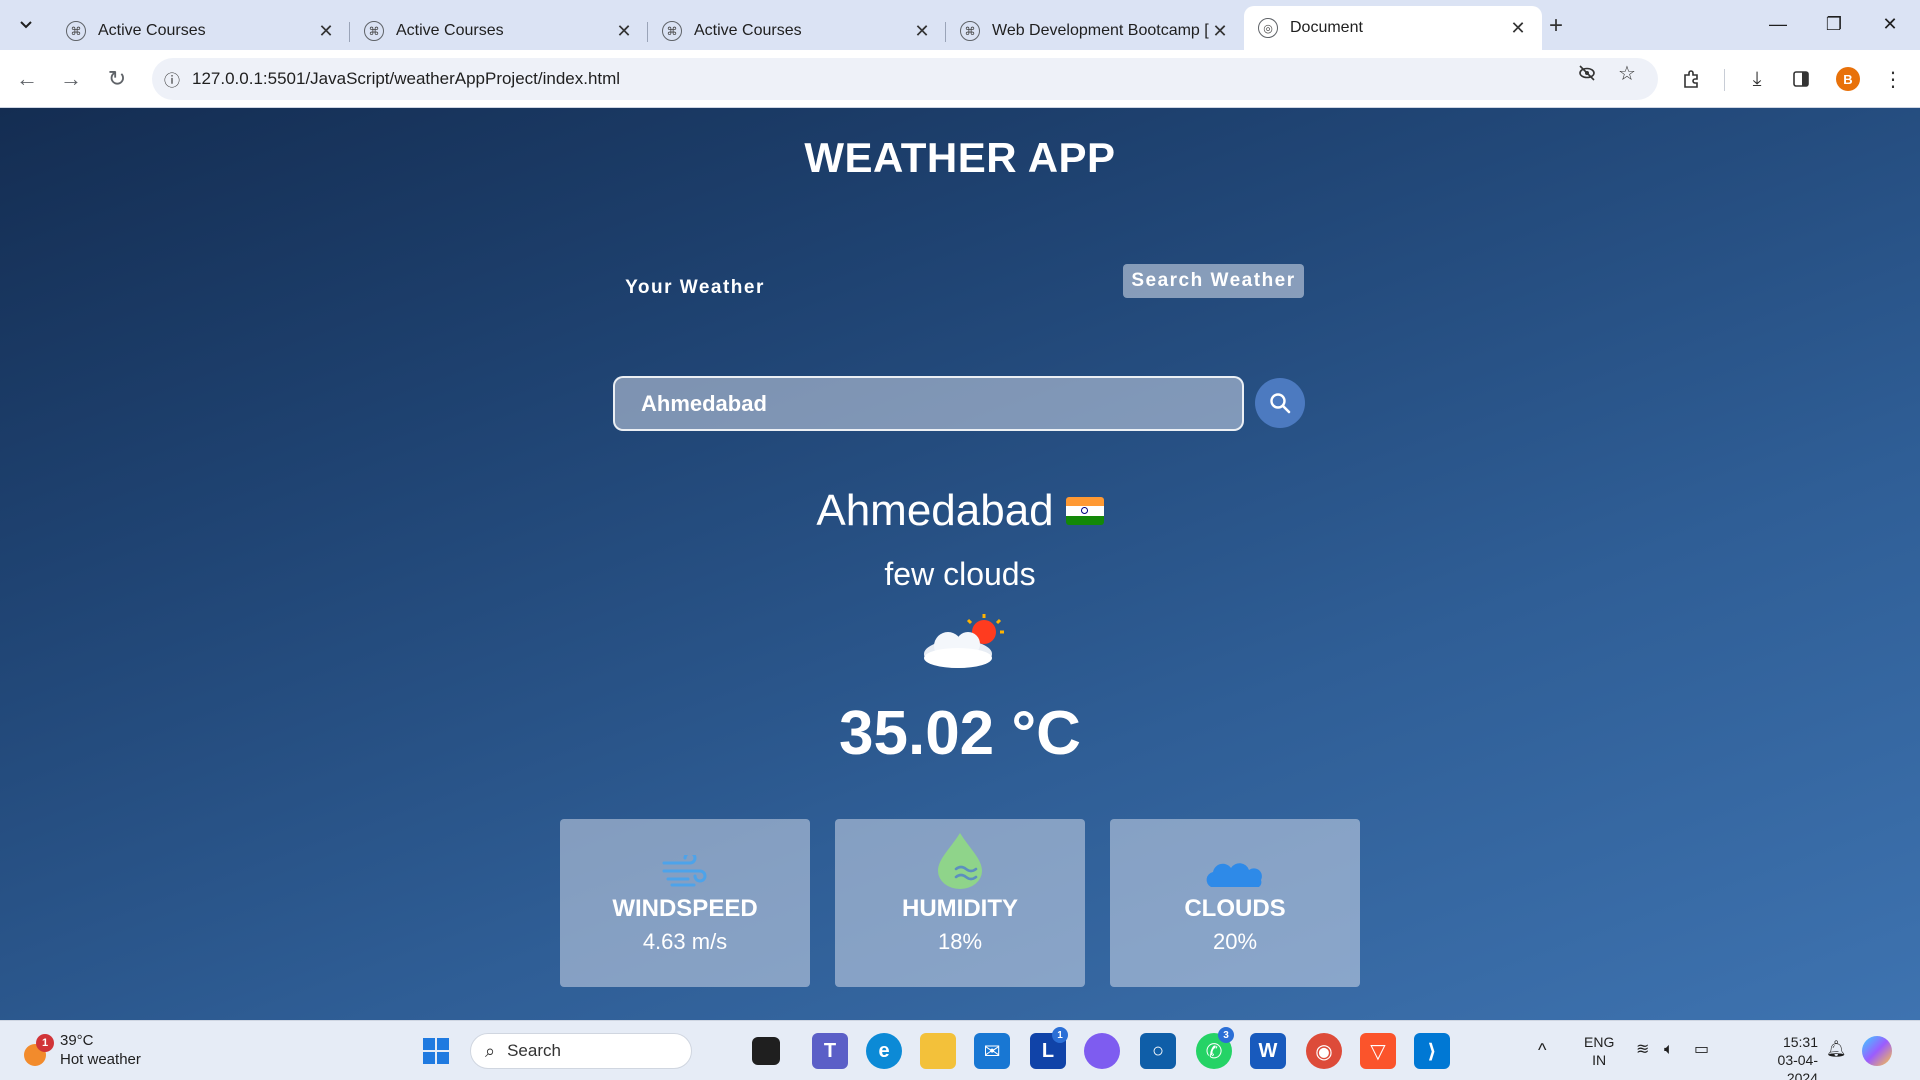  Describe the element at coordinates (1324, 1051) in the screenshot. I see `chrome-icon: ◉` at that location.